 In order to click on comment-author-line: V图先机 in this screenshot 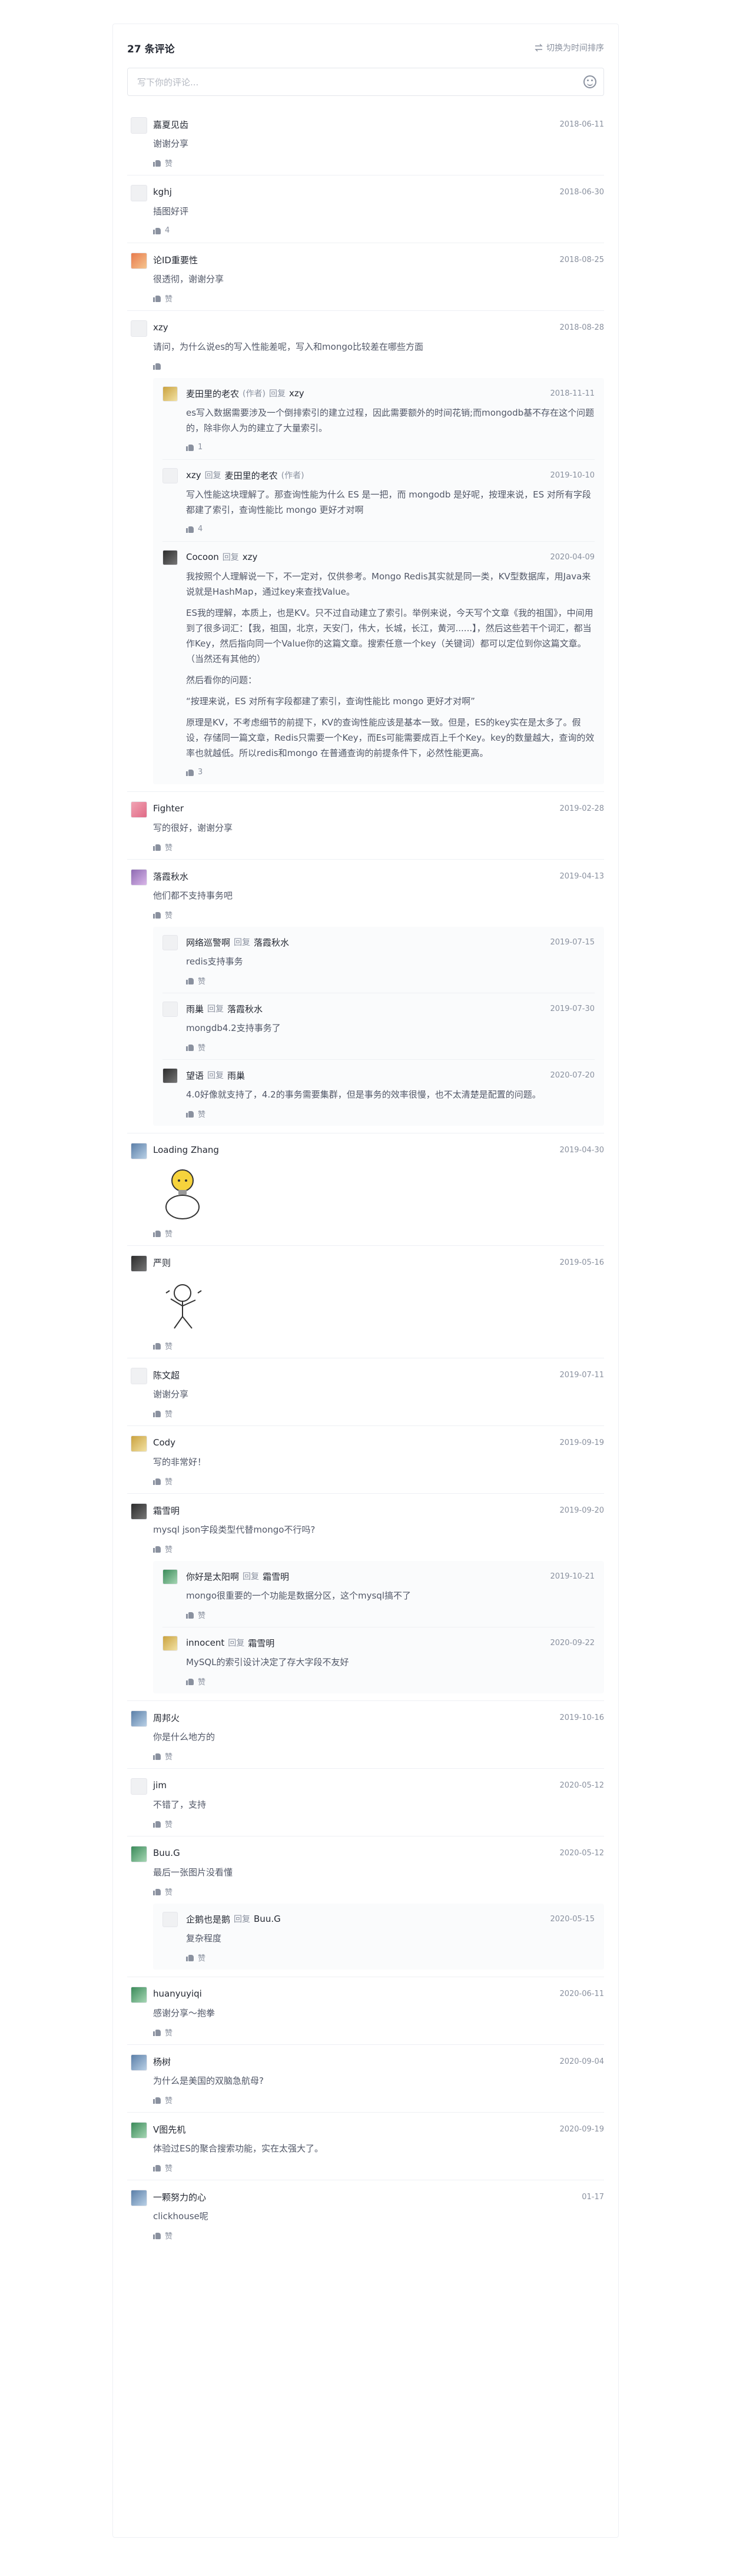, I will do `click(169, 2129)`.